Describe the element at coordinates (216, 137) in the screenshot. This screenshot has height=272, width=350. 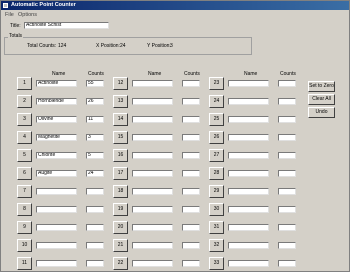
I see `counter-button-26: 26` at that location.